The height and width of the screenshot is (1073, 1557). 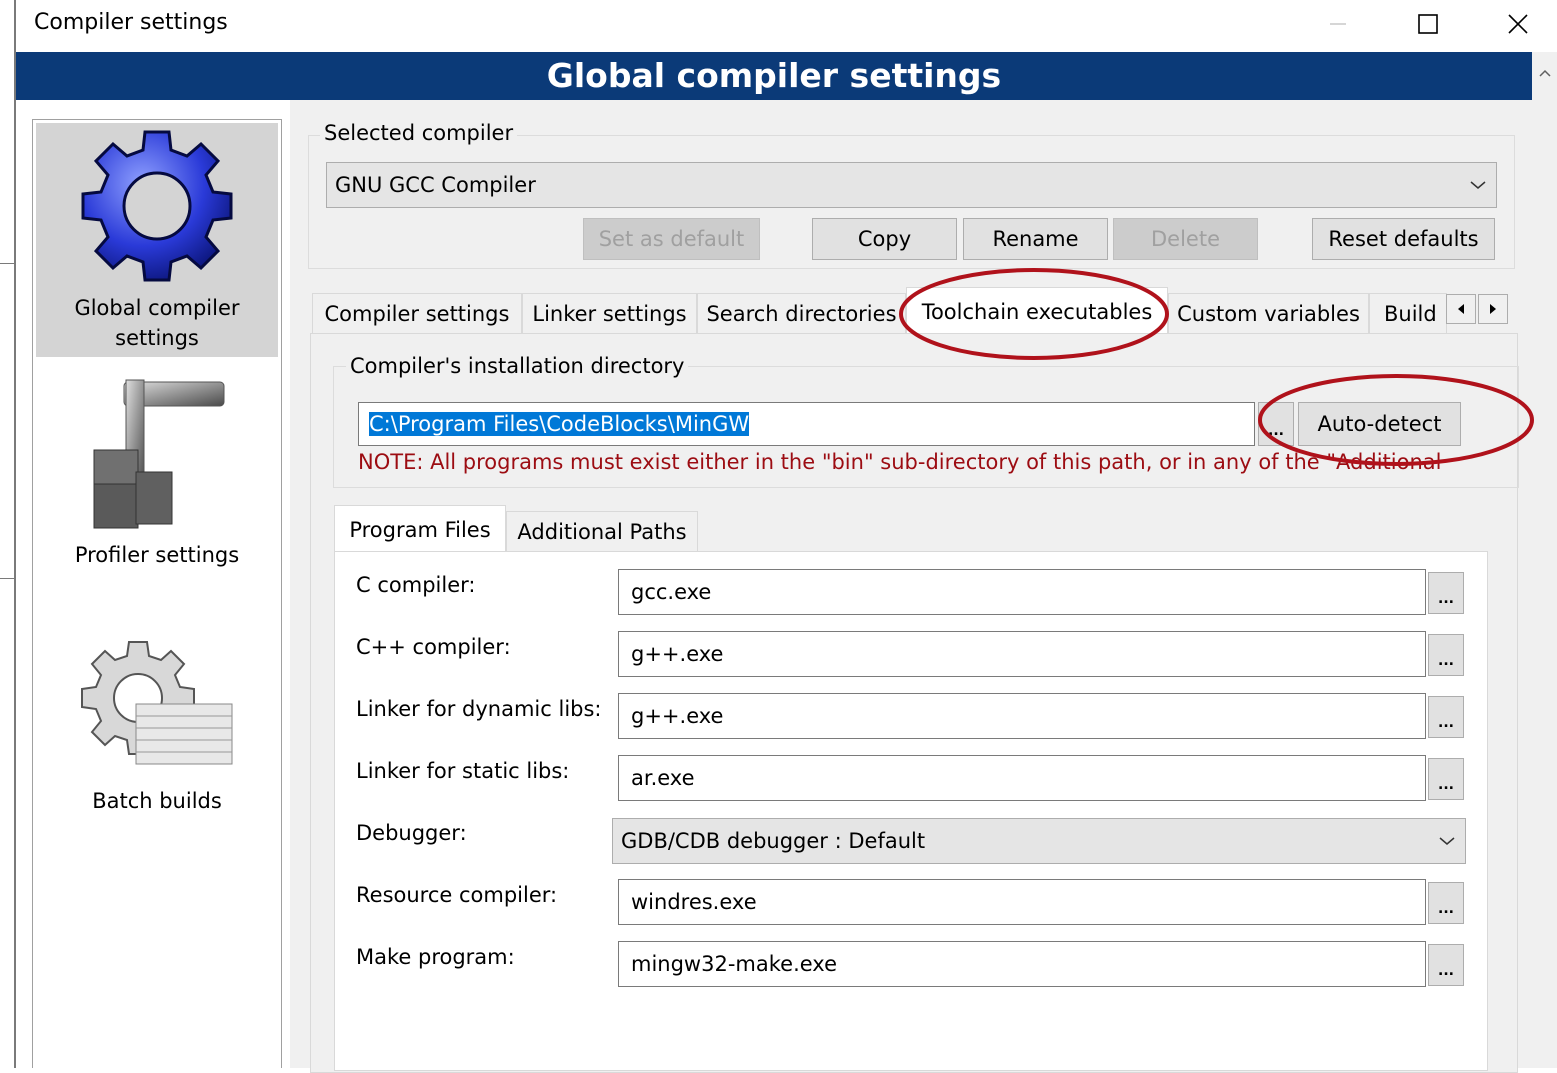 I want to click on maximize-icon, so click(x=1428, y=24).